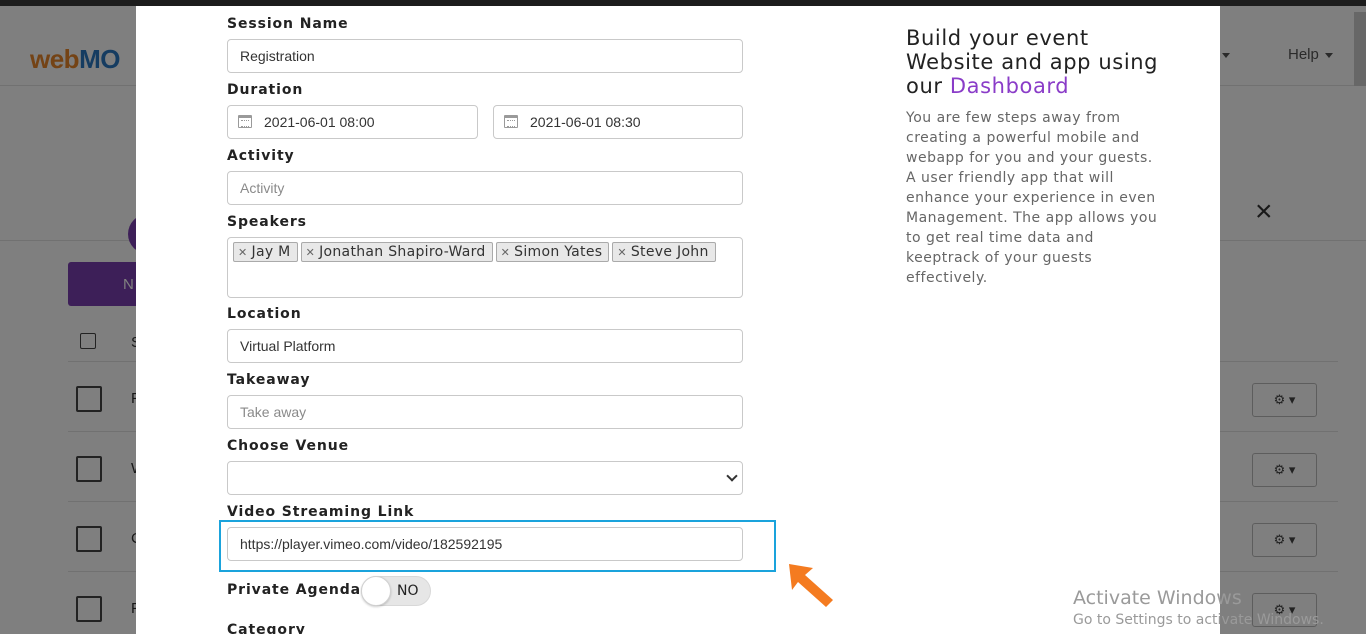 The height and width of the screenshot is (634, 1366). I want to click on toggle-knob, so click(376, 591).